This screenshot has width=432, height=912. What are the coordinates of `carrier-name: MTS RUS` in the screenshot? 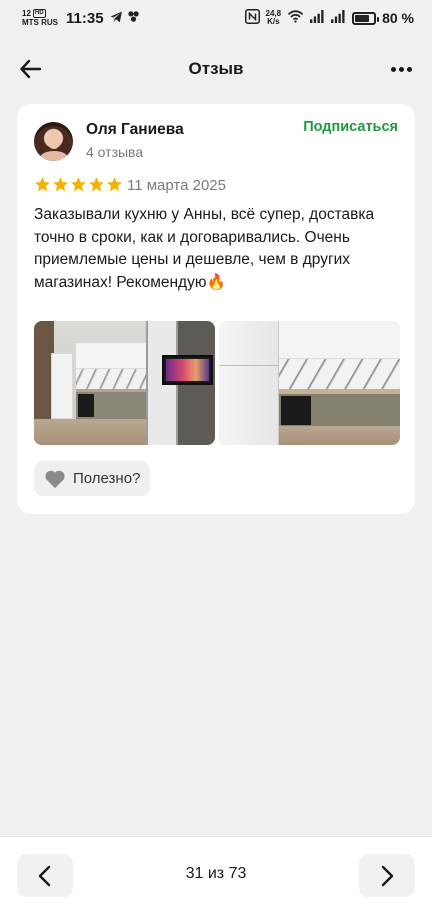 It's located at (40, 22).